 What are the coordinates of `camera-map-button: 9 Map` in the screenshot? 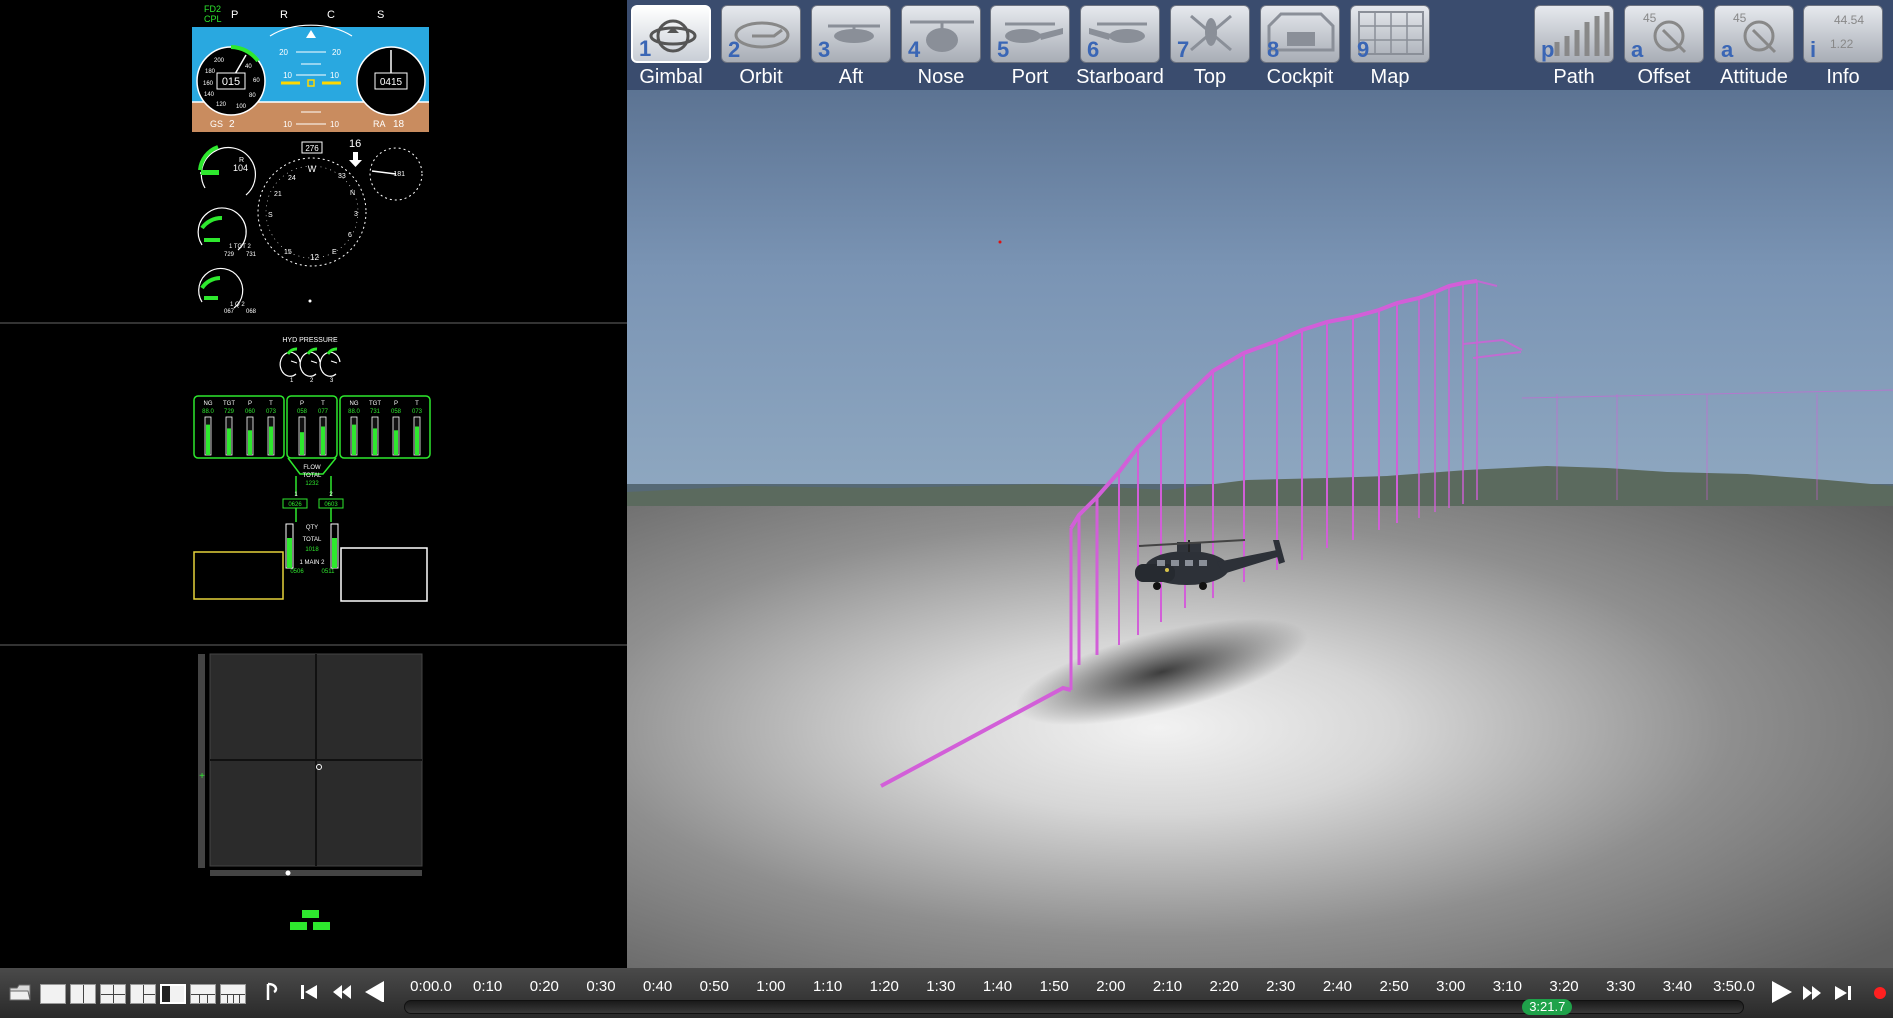 It's located at (1390, 46).